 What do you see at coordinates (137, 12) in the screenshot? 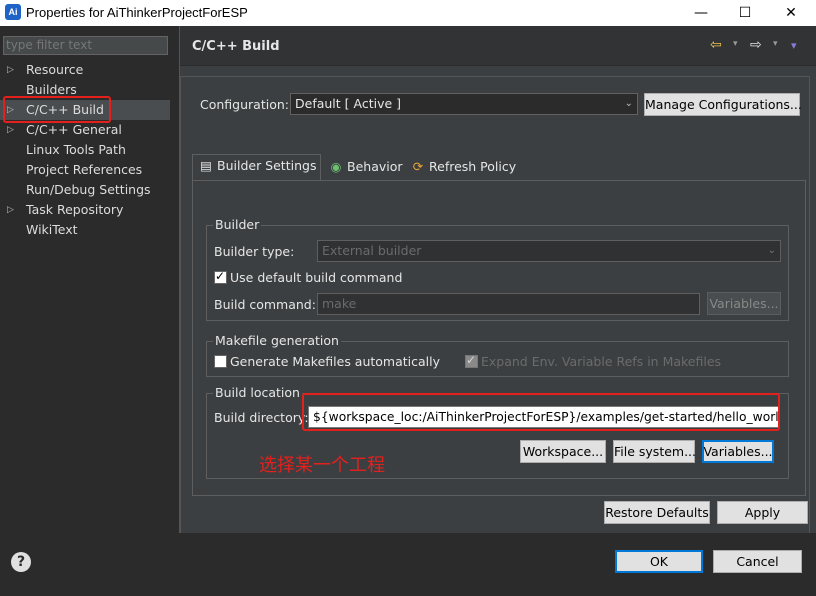
I see `window-title: Properties for AiThinkerProjectForESP` at bounding box center [137, 12].